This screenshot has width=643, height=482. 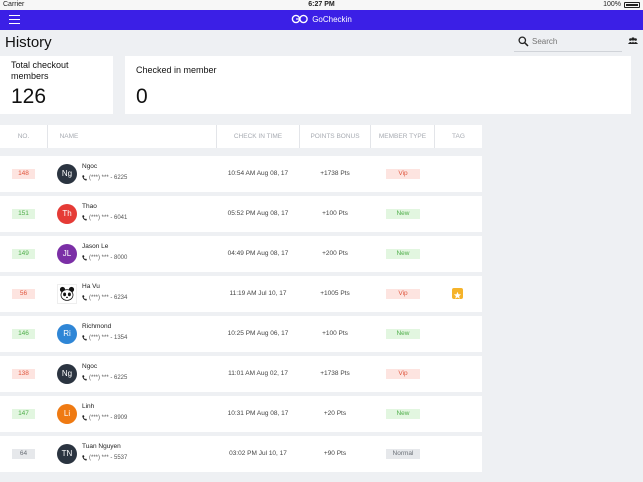 I want to click on member-phone-number: (***) *** - 5537, so click(x=108, y=458).